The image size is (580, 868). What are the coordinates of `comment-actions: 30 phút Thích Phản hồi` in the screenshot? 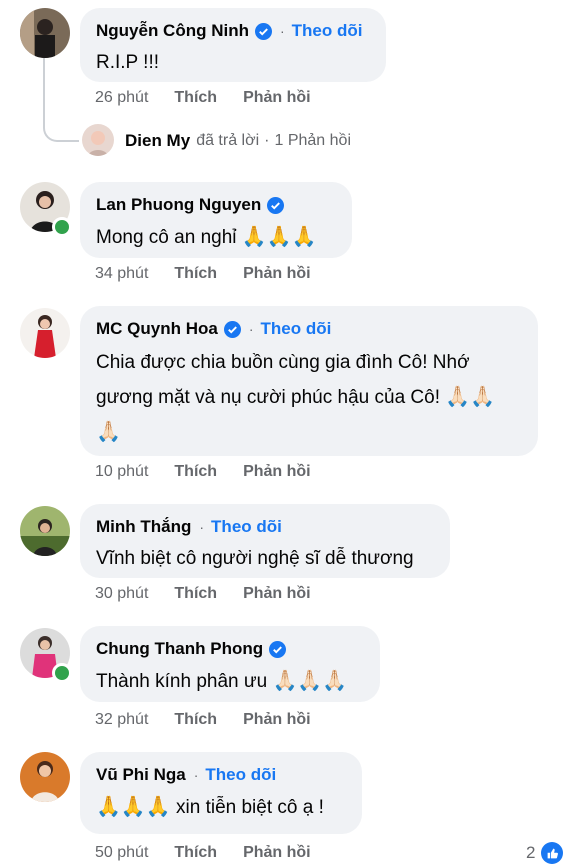 It's located at (216, 594).